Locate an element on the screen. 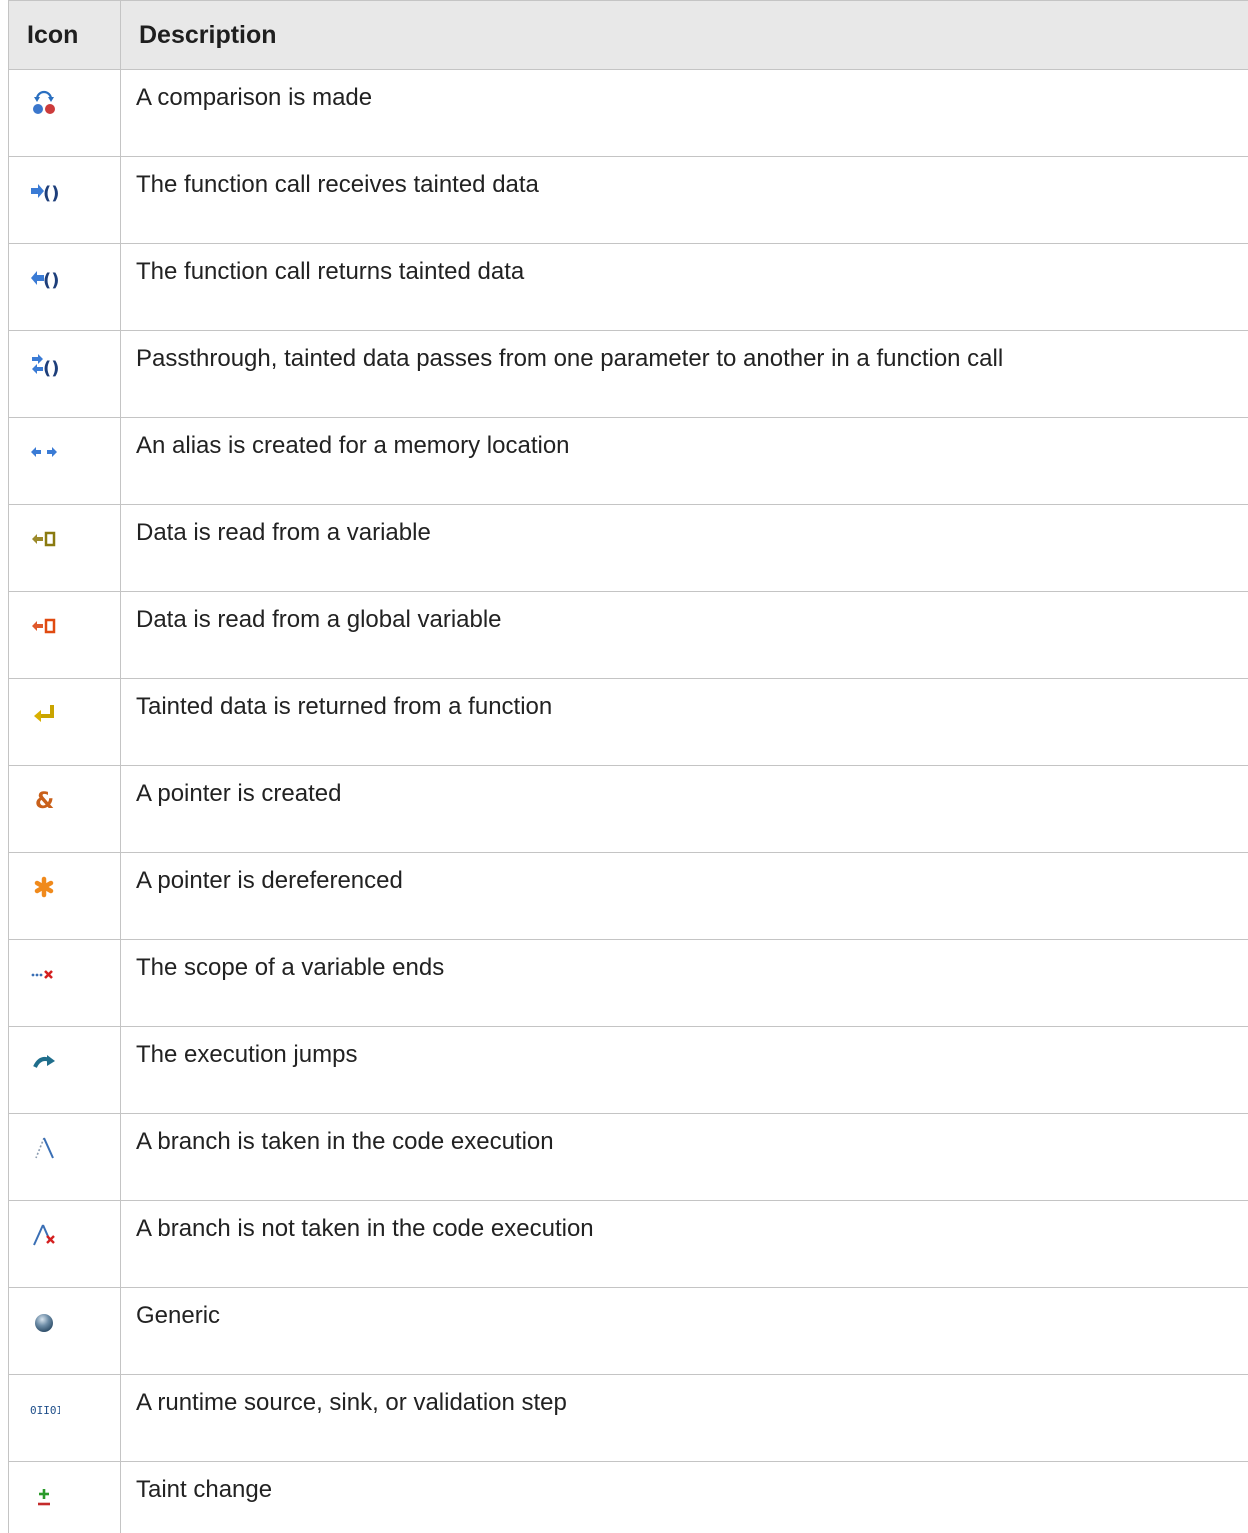 The height and width of the screenshot is (1533, 1248). branch-taken-icon is located at coordinates (44, 1148).